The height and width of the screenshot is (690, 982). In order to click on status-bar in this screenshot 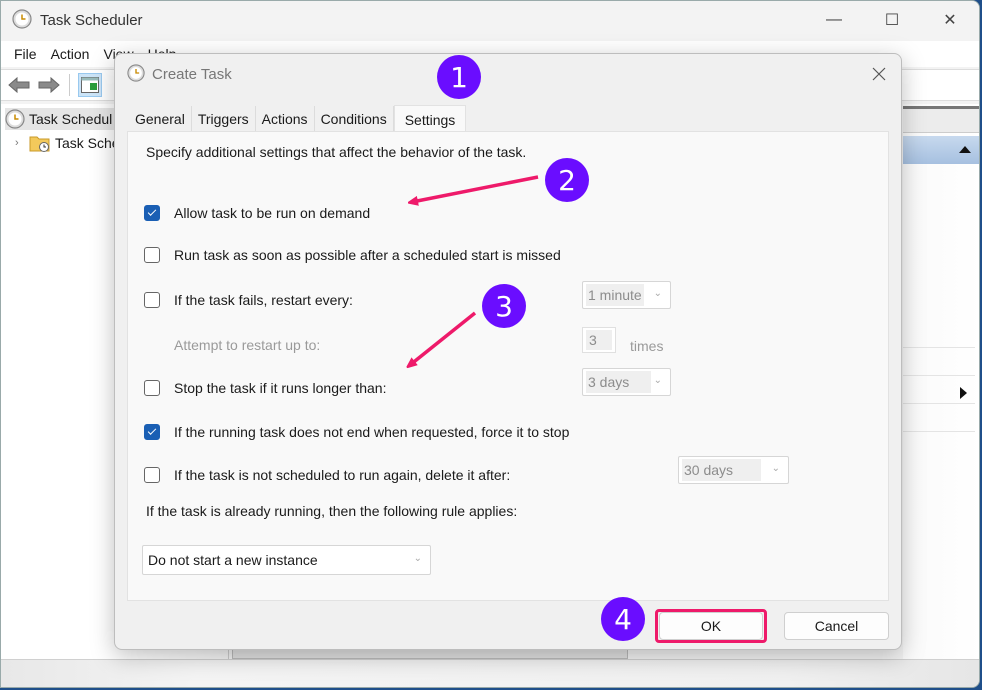, I will do `click(490, 673)`.